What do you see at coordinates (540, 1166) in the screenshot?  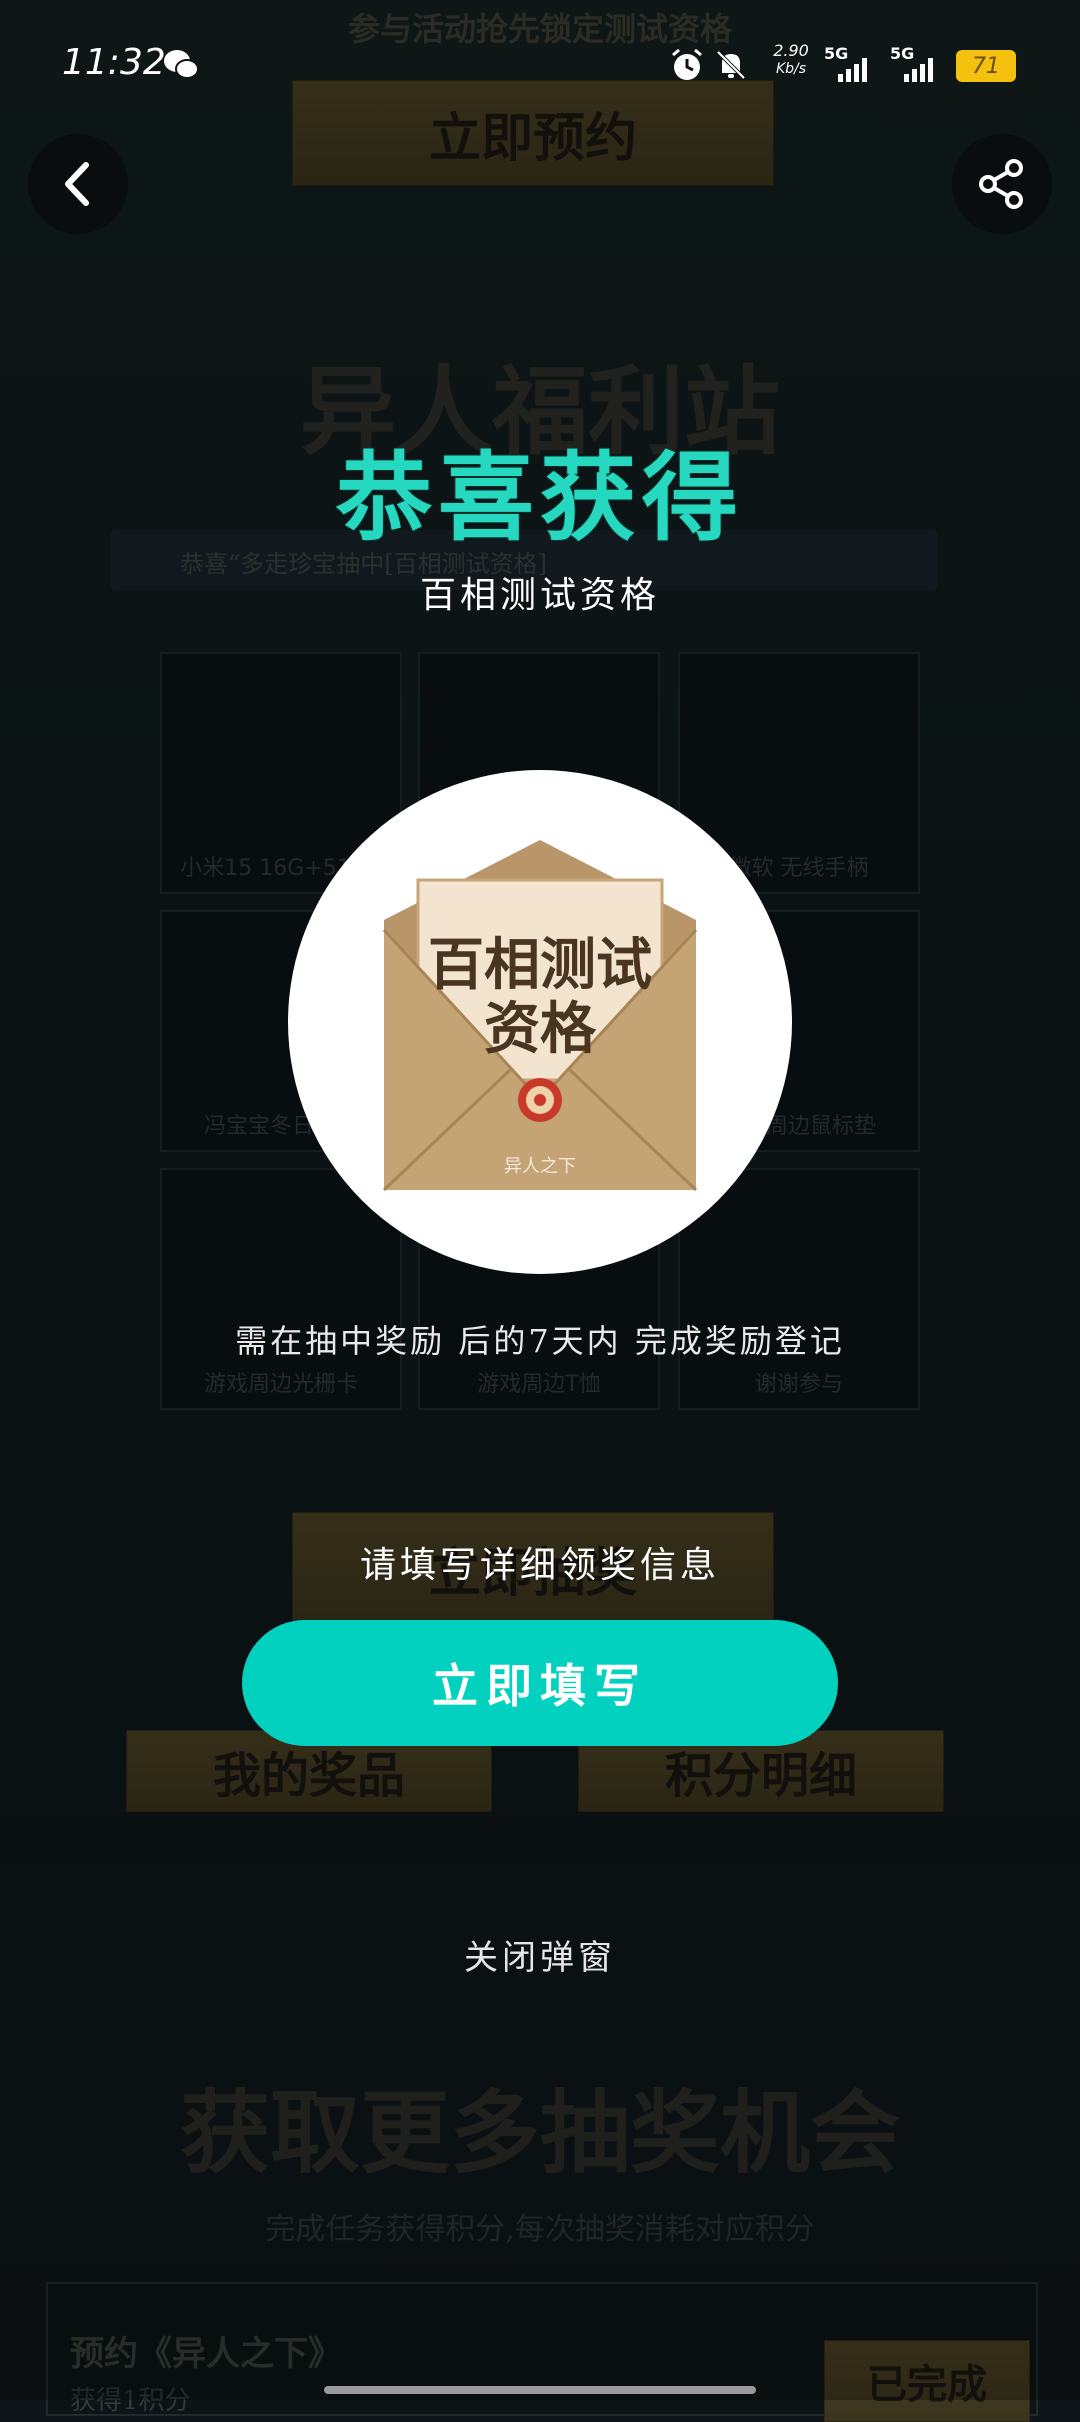 I see `prize-image-brand: 异人之下` at bounding box center [540, 1166].